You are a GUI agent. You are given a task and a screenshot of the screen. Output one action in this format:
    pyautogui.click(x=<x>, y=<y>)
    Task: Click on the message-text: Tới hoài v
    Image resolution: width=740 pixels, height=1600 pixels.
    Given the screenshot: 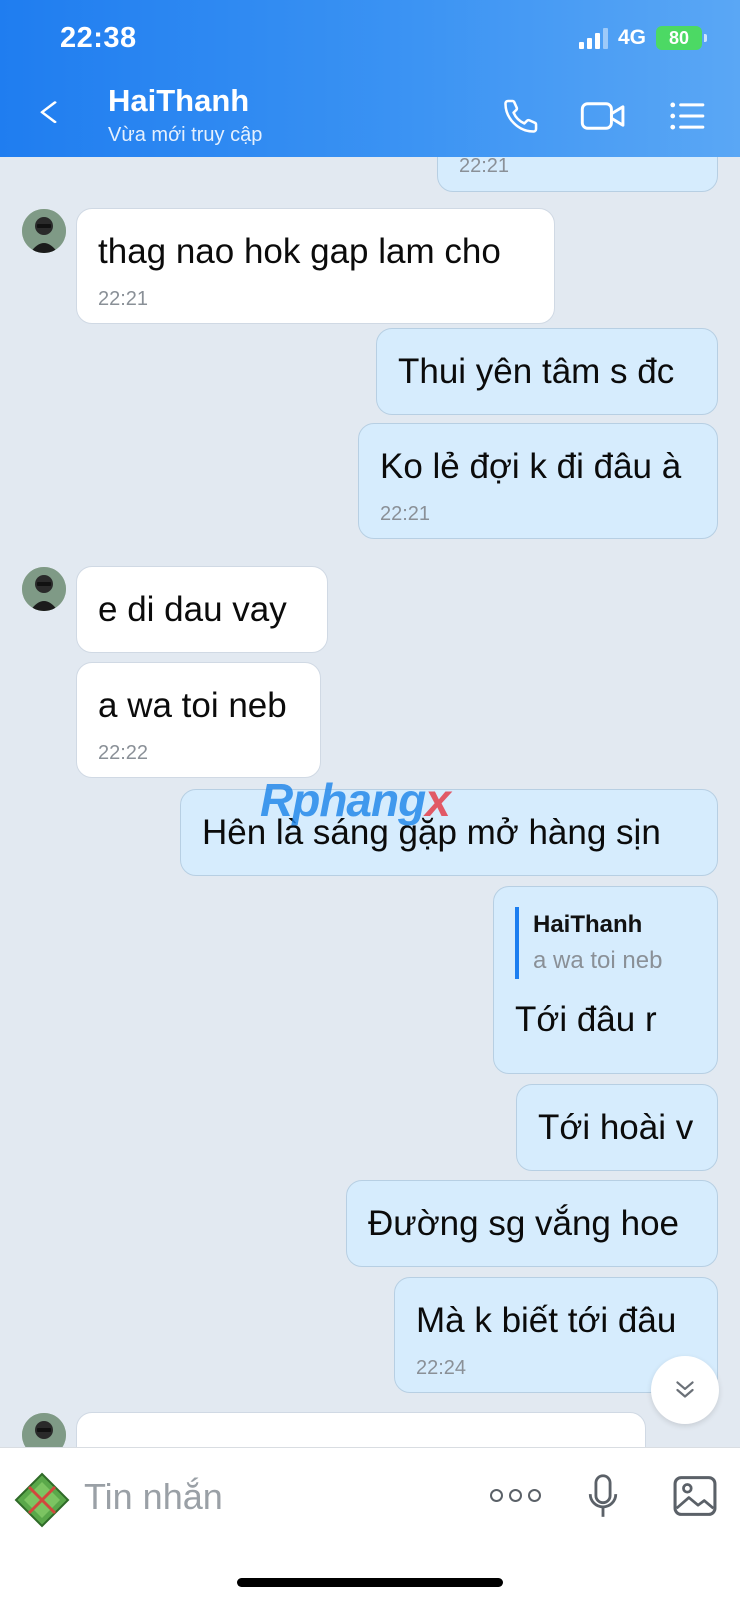 What is the action you would take?
    pyautogui.click(x=616, y=1127)
    